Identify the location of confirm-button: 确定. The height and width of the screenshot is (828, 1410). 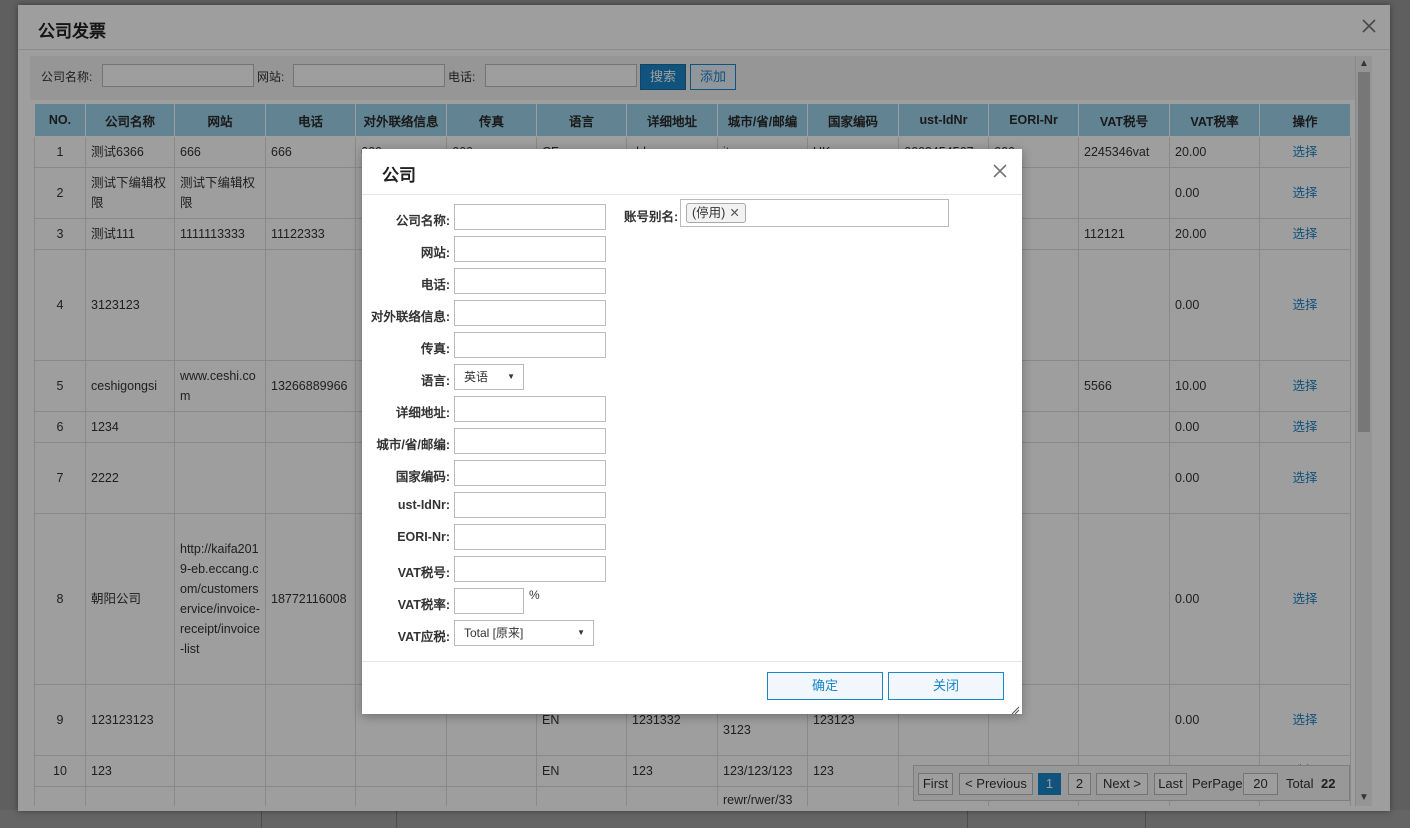
(825, 686).